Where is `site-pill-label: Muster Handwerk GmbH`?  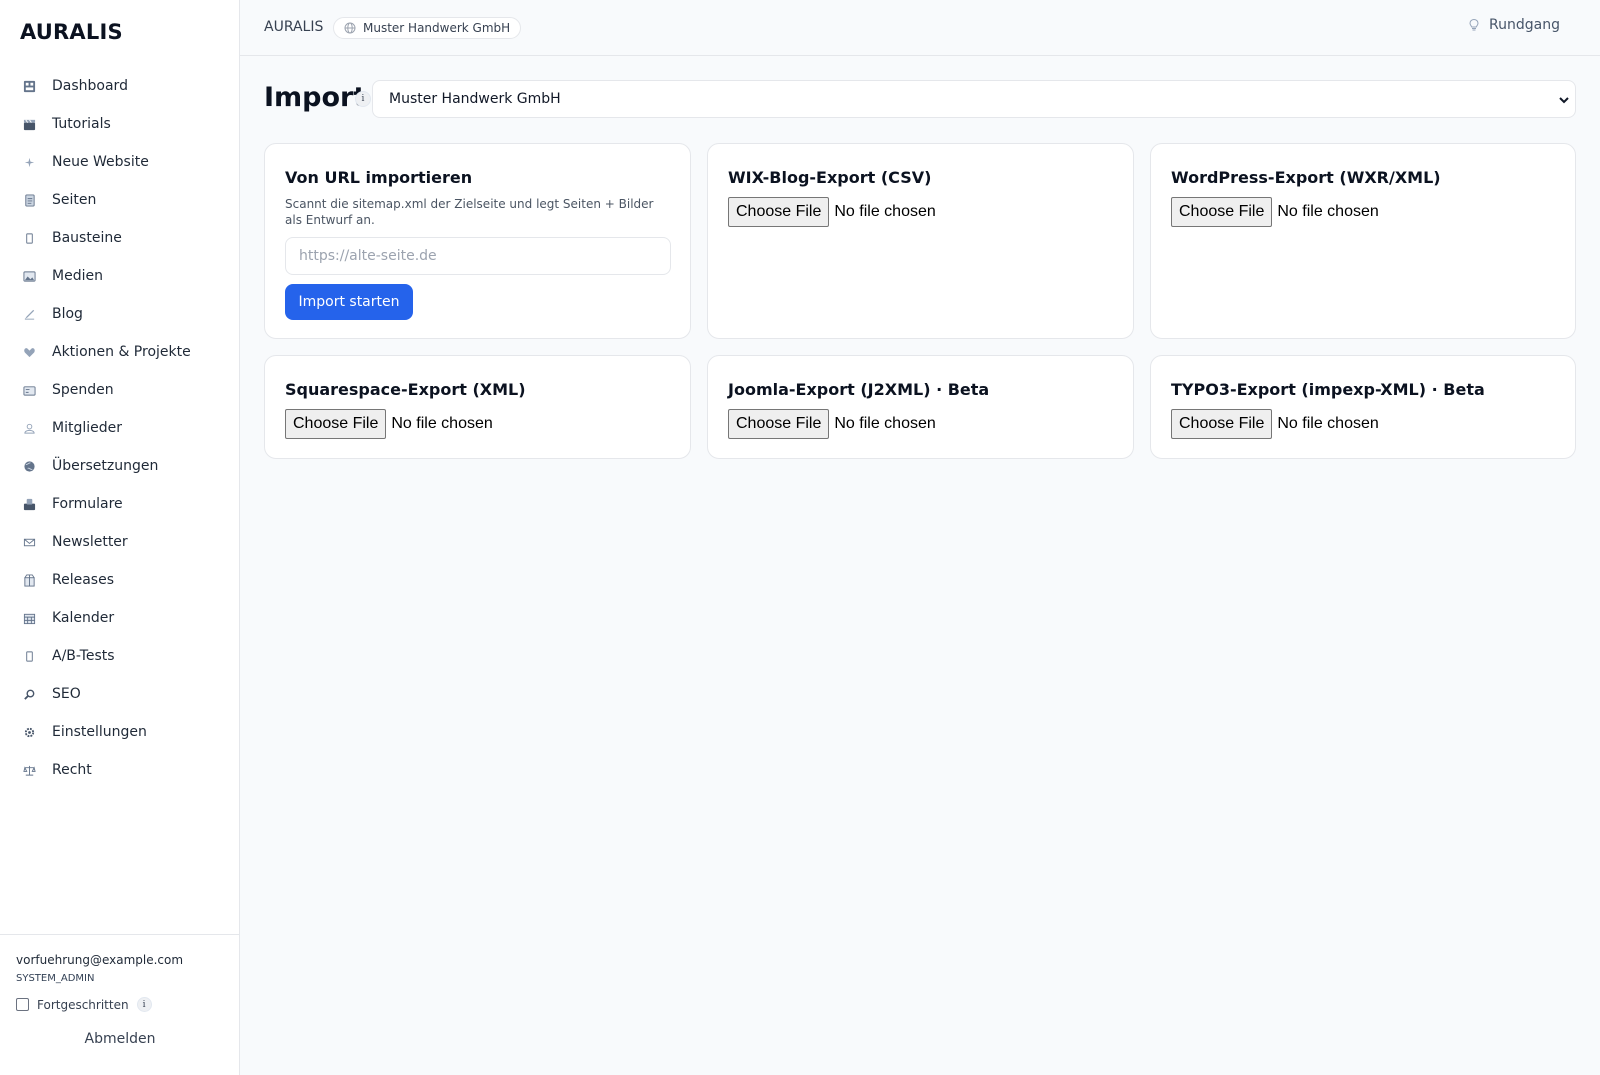 site-pill-label: Muster Handwerk GmbH is located at coordinates (437, 28).